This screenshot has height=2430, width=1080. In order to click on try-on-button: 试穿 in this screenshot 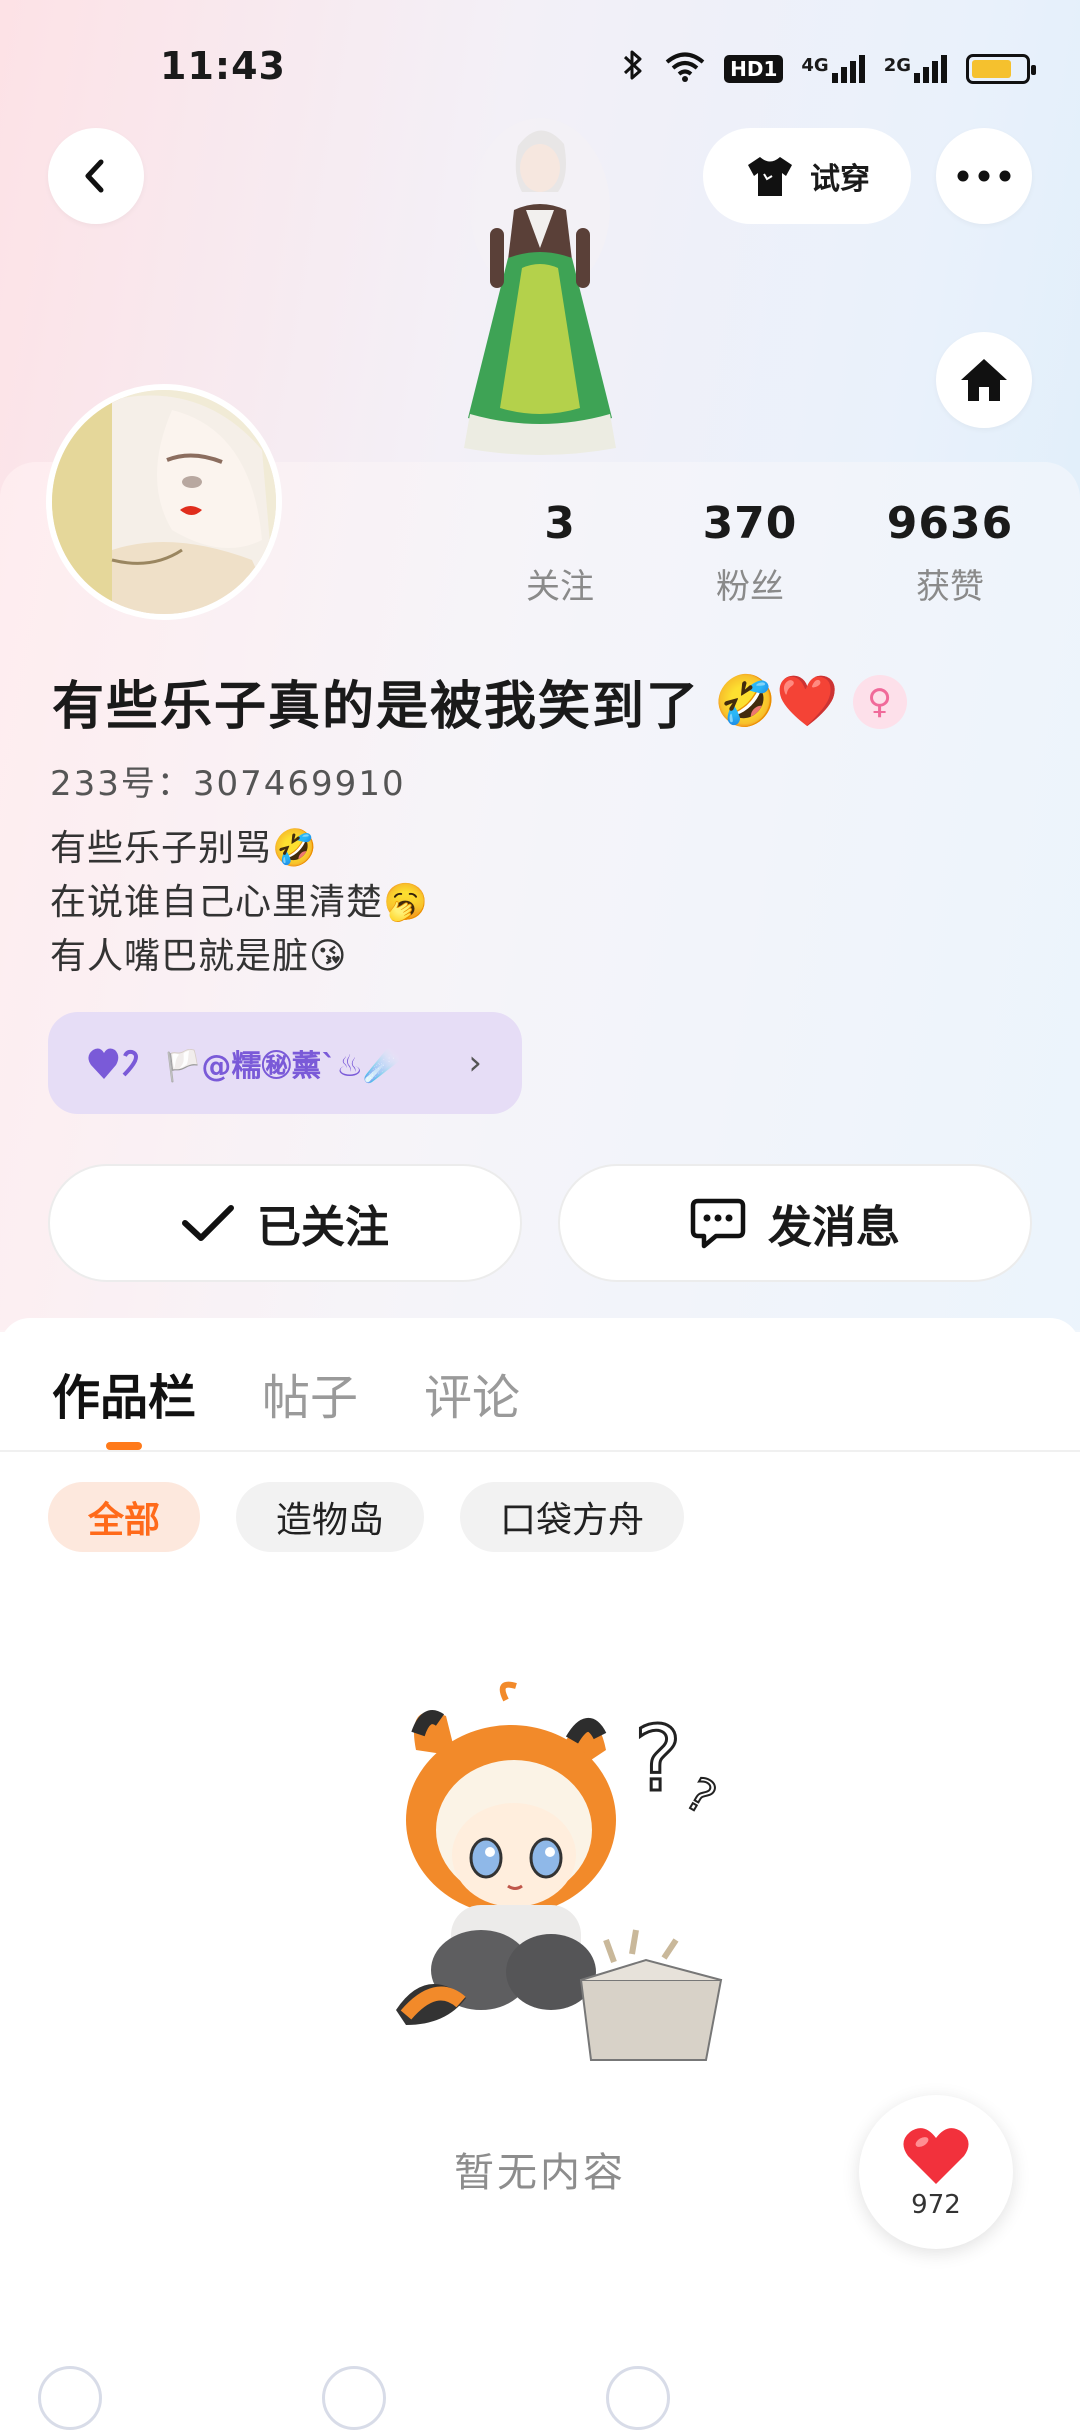, I will do `click(807, 176)`.